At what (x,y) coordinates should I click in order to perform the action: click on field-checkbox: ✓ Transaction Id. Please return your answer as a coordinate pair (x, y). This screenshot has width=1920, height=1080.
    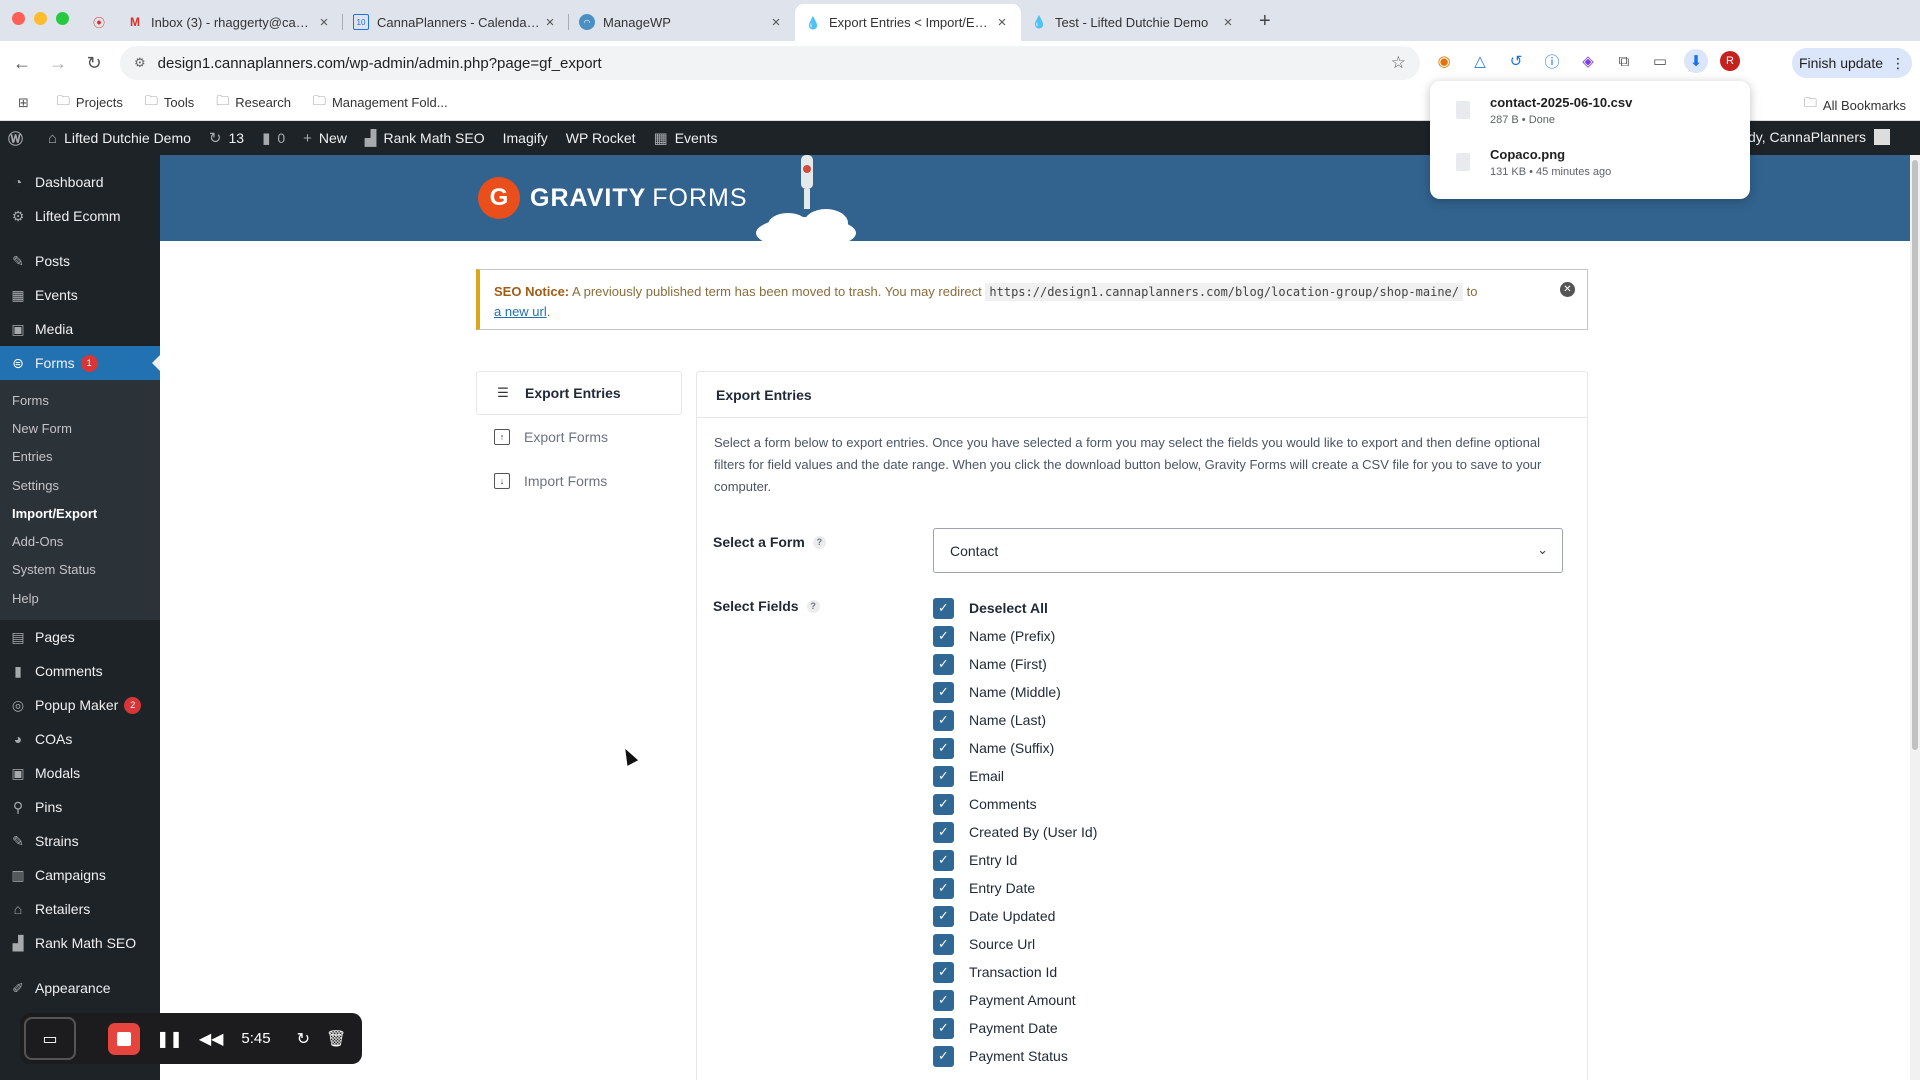
    Looking at the image, I should click on (1015, 972).